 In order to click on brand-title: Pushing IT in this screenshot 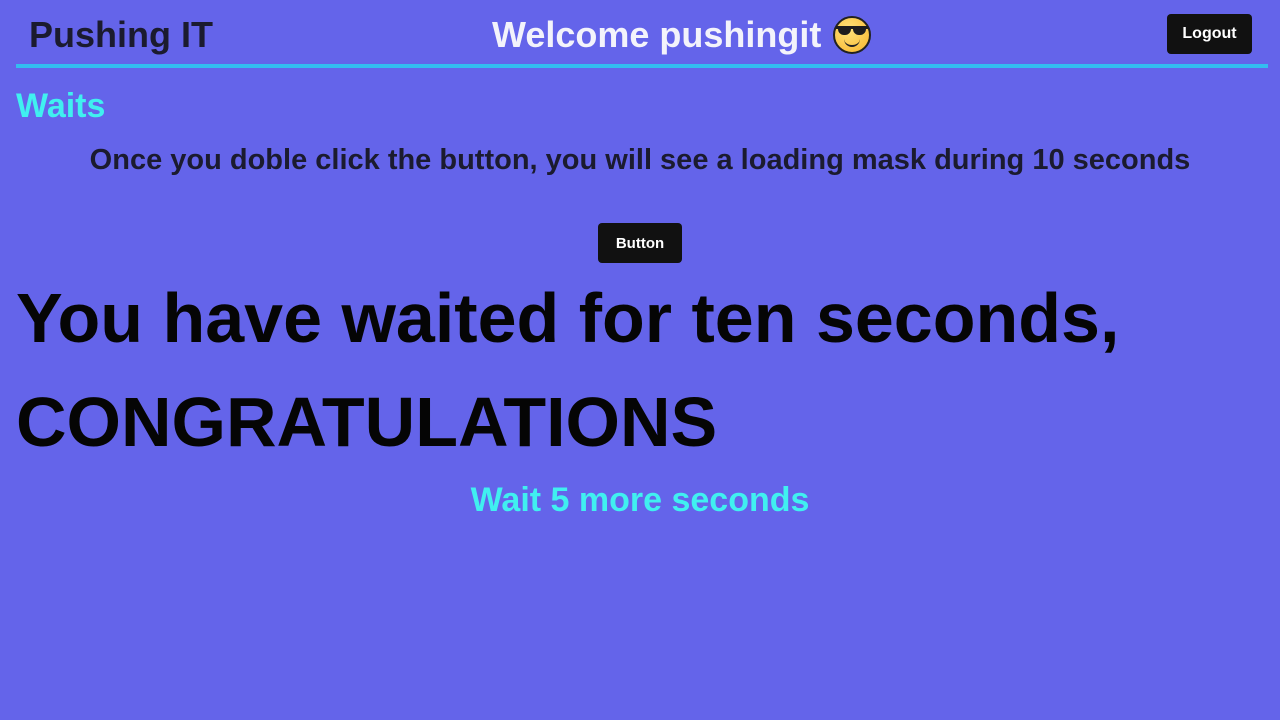, I will do `click(121, 34)`.